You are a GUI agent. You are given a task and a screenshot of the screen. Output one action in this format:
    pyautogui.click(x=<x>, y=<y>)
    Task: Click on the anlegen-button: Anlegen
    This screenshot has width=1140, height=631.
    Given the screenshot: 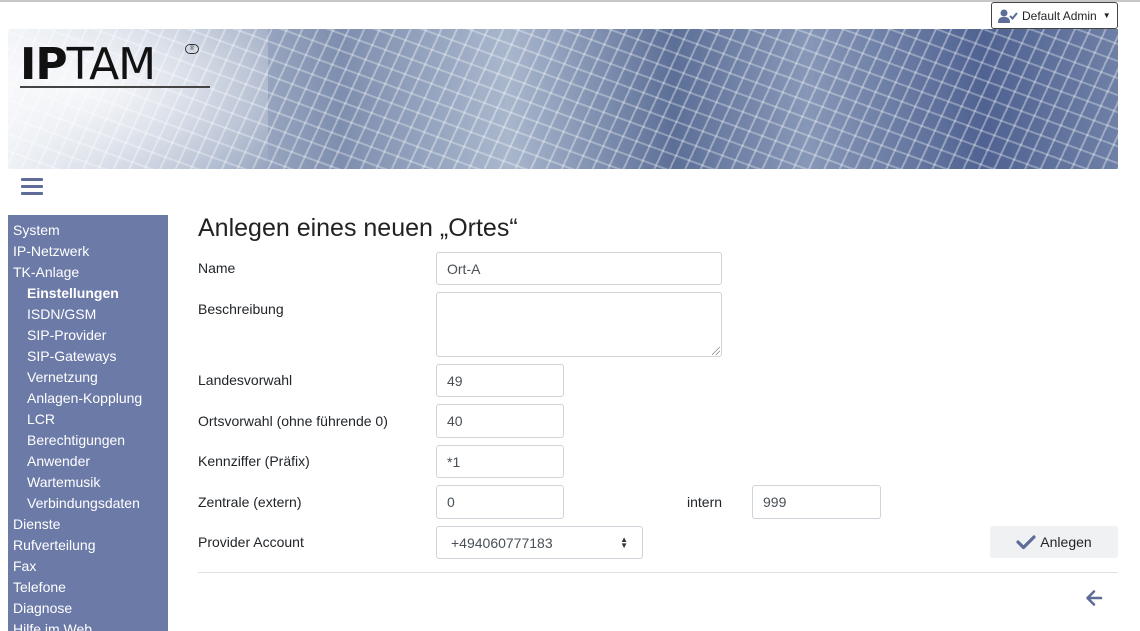 What is the action you would take?
    pyautogui.click(x=1054, y=542)
    